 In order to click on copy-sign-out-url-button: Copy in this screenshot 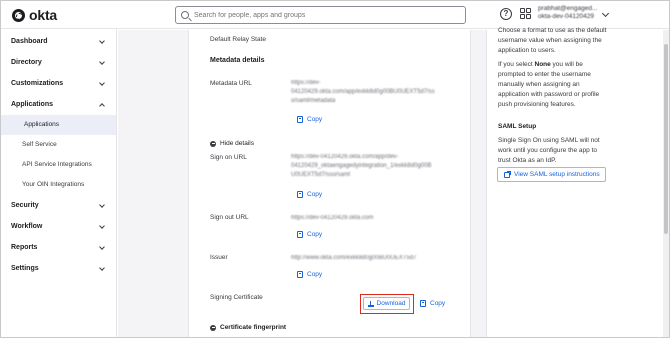, I will do `click(309, 234)`.